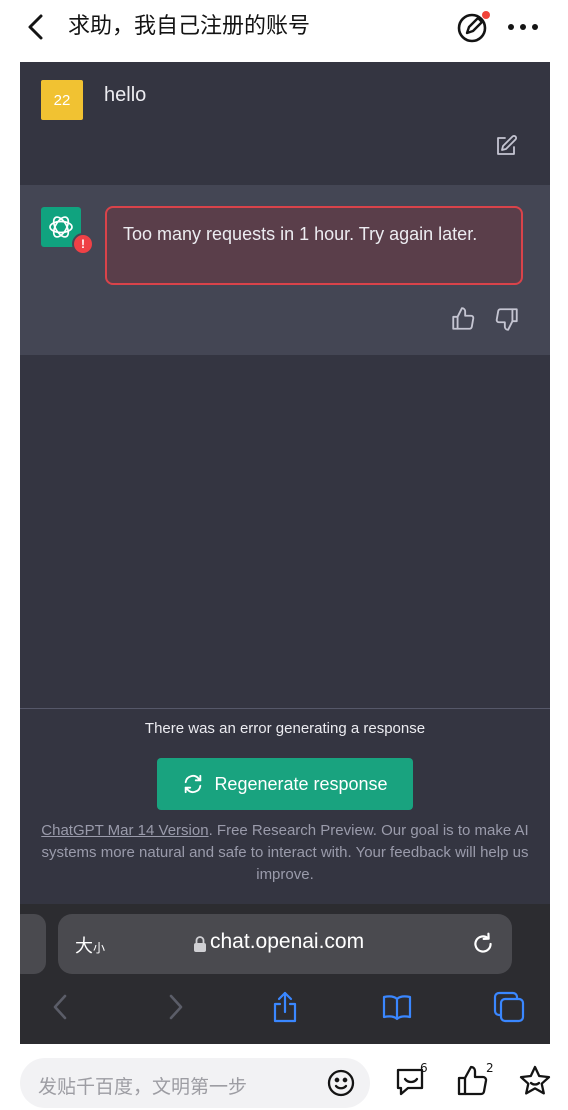 The image size is (568, 1110). I want to click on star-icon, so click(535, 1081).